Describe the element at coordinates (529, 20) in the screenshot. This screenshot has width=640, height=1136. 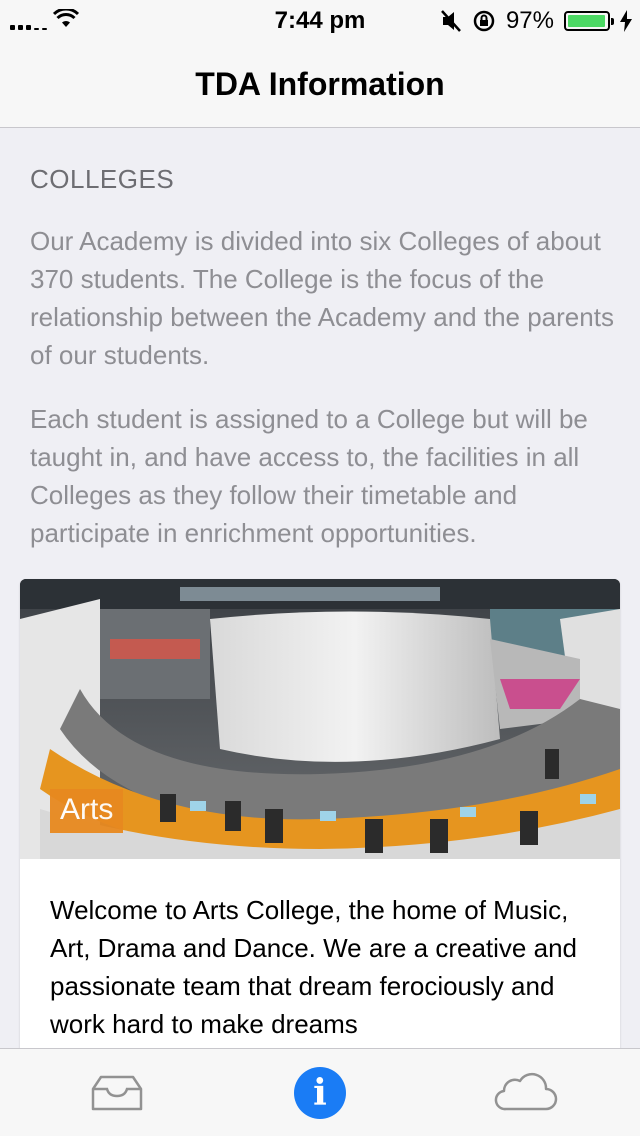
I see `battery-percent: 97%` at that location.